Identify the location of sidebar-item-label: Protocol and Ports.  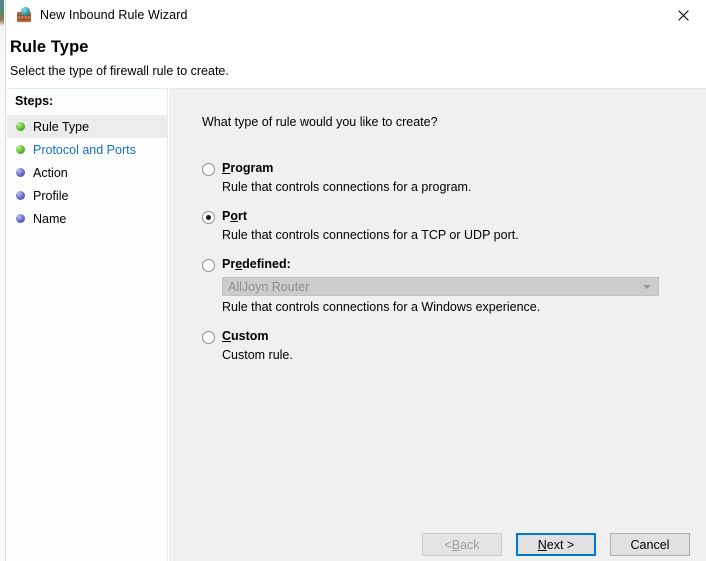
(84, 149).